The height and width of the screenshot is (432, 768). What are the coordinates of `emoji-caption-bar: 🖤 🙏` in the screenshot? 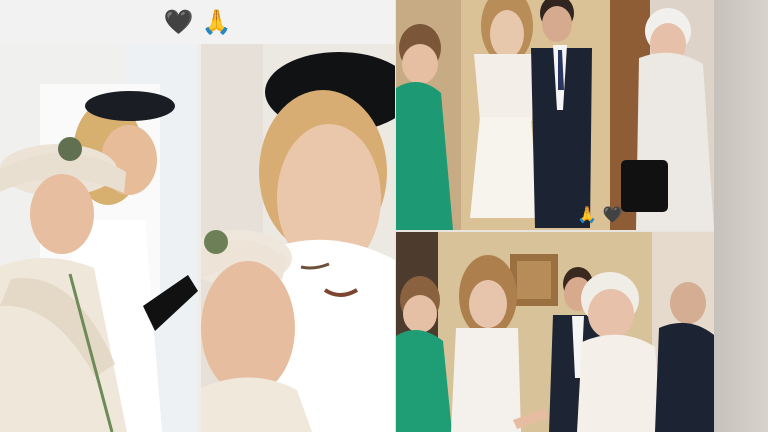 It's located at (197, 22).